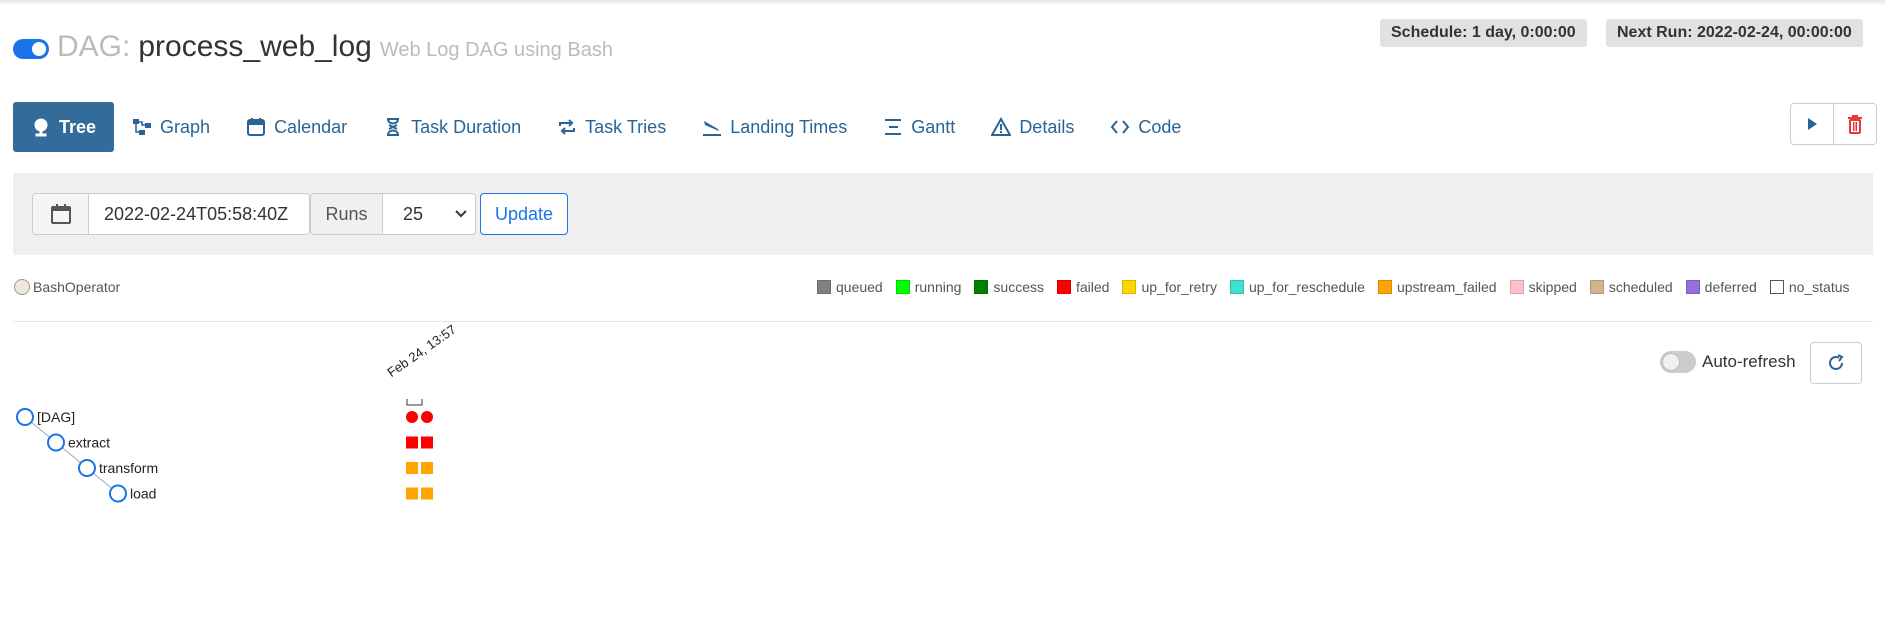 This screenshot has height=623, width=1885. I want to click on legend-item-deferred: deferred, so click(1721, 287).